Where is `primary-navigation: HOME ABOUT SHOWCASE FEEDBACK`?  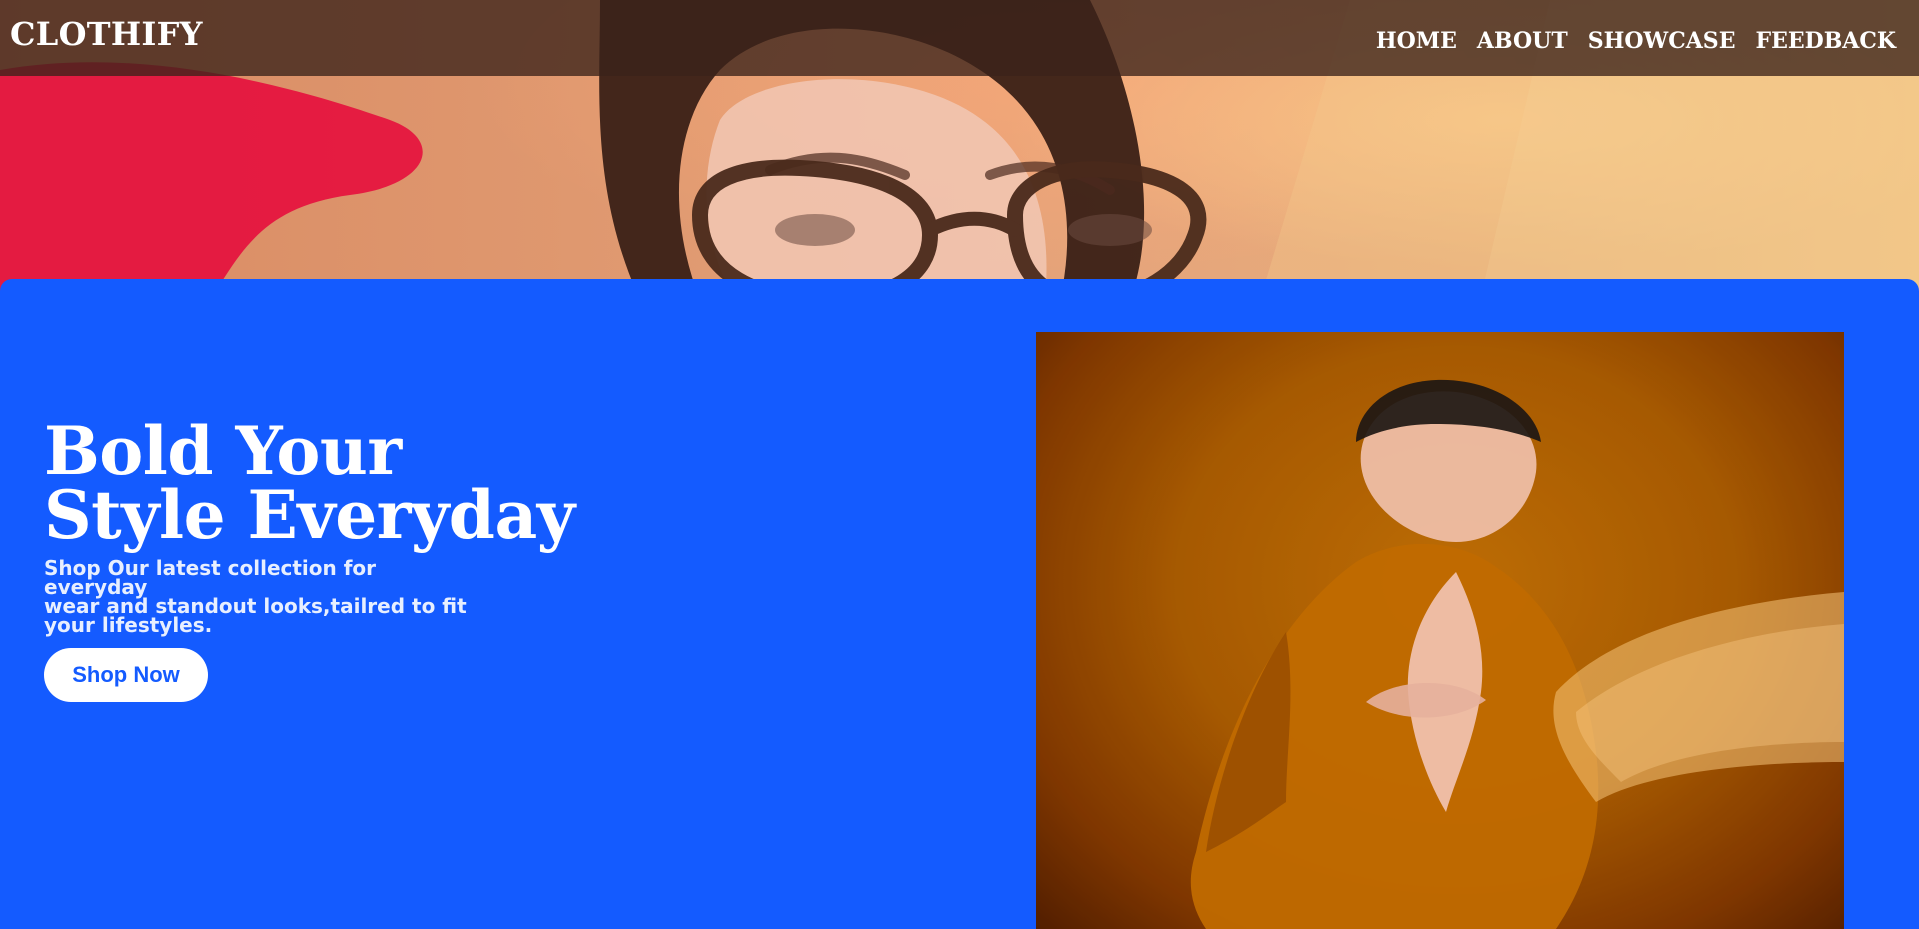 primary-navigation: HOME ABOUT SHOWCASE FEEDBACK is located at coordinates (1636, 41).